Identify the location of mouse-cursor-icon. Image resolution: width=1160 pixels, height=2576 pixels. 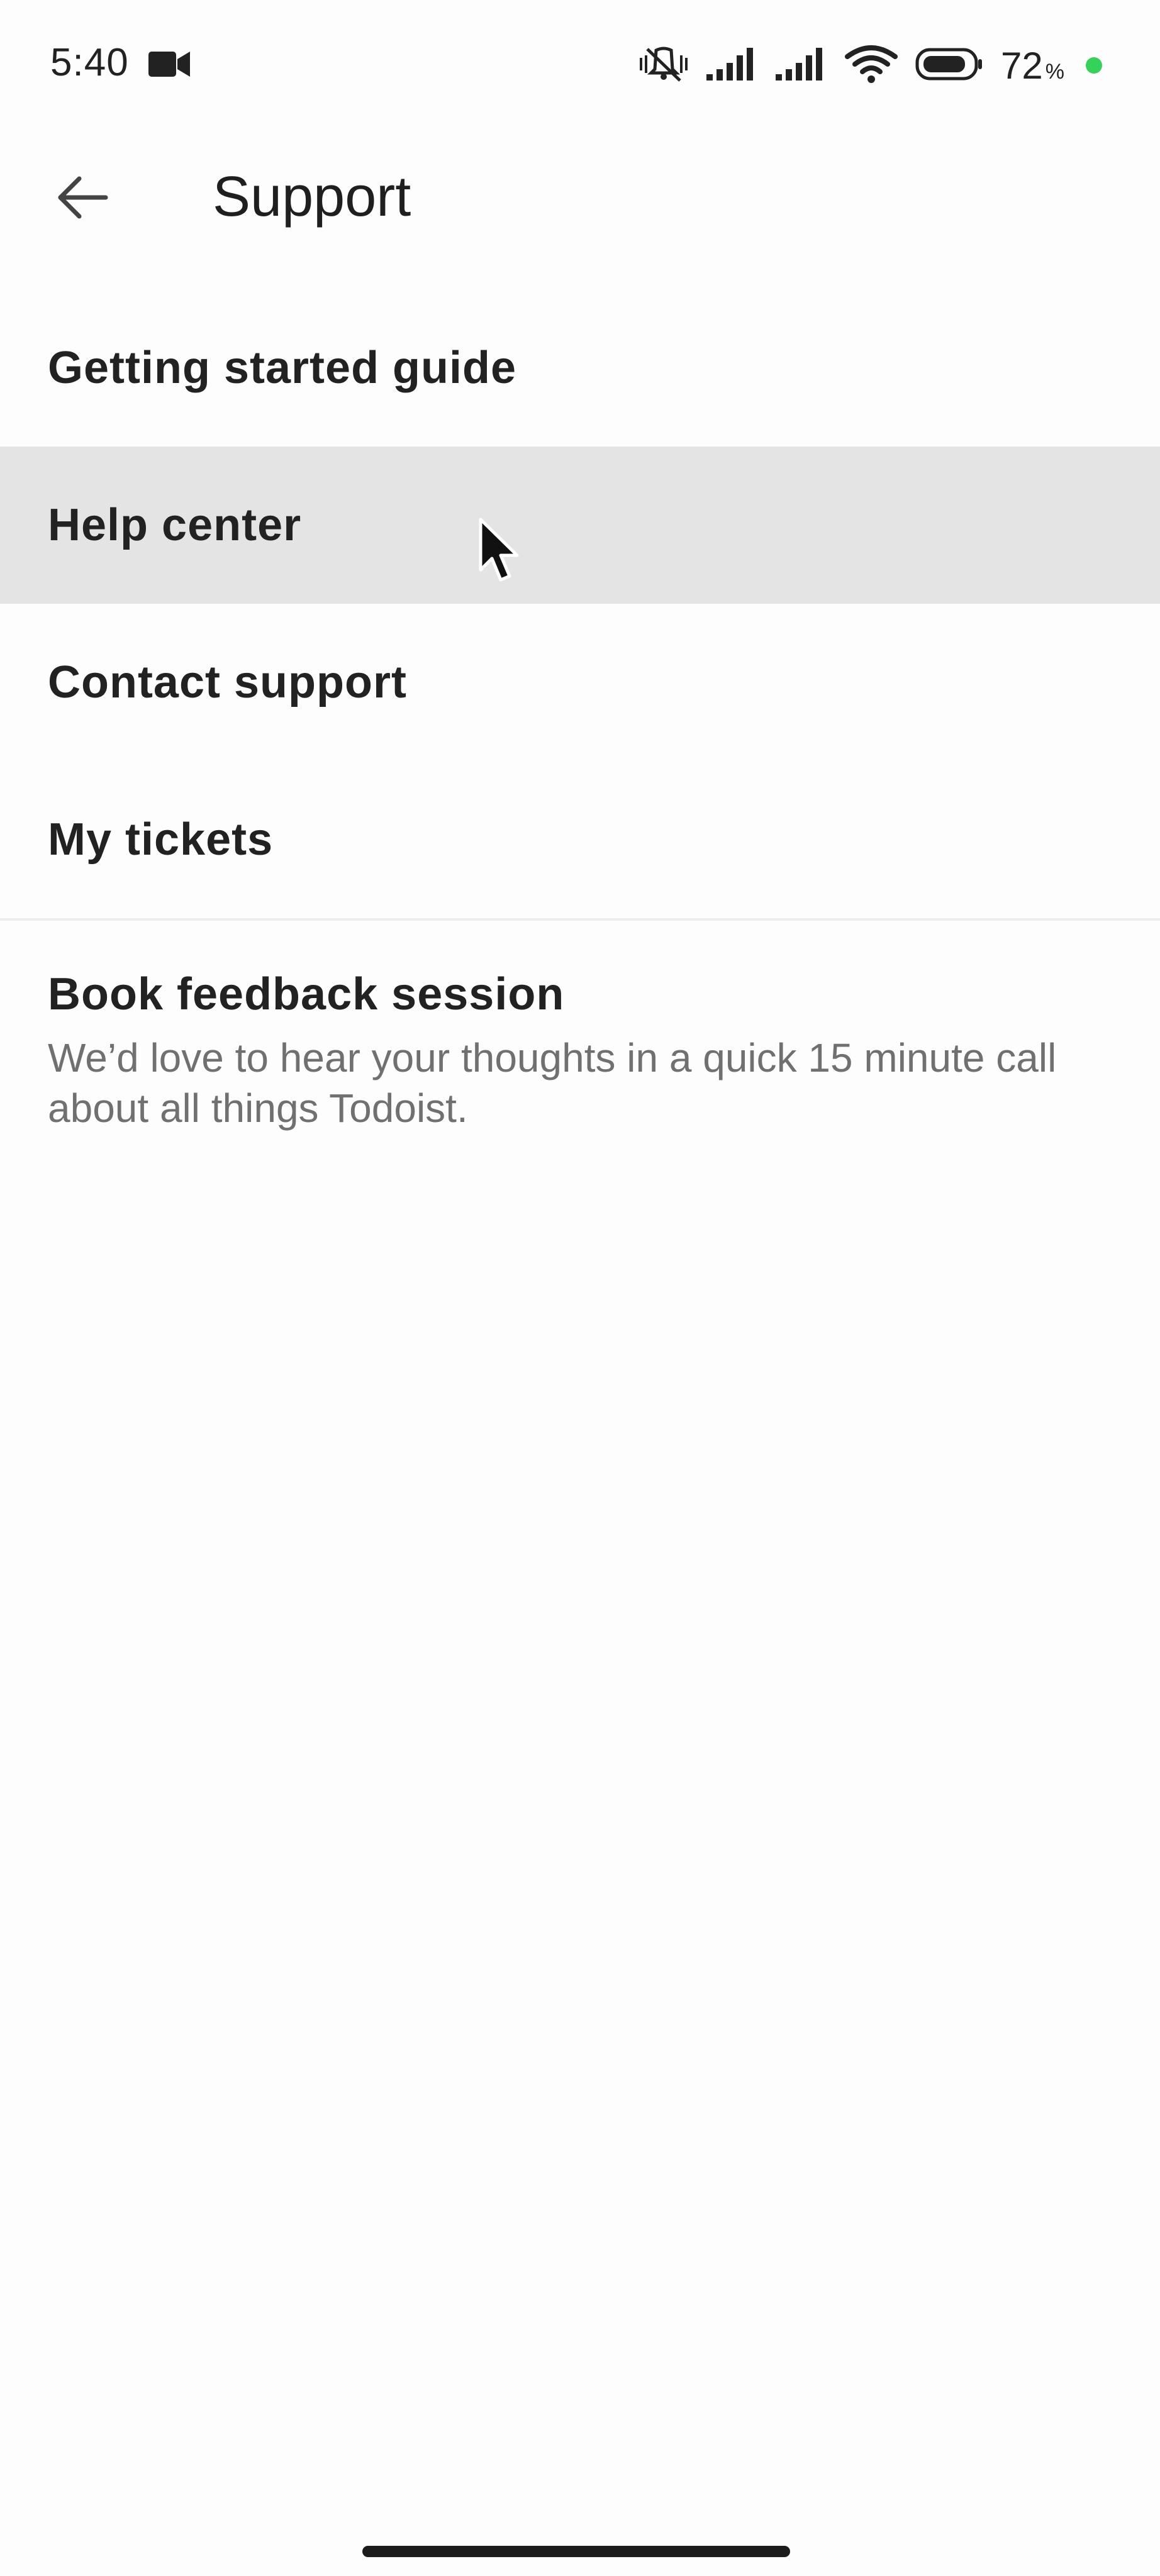
(500, 553).